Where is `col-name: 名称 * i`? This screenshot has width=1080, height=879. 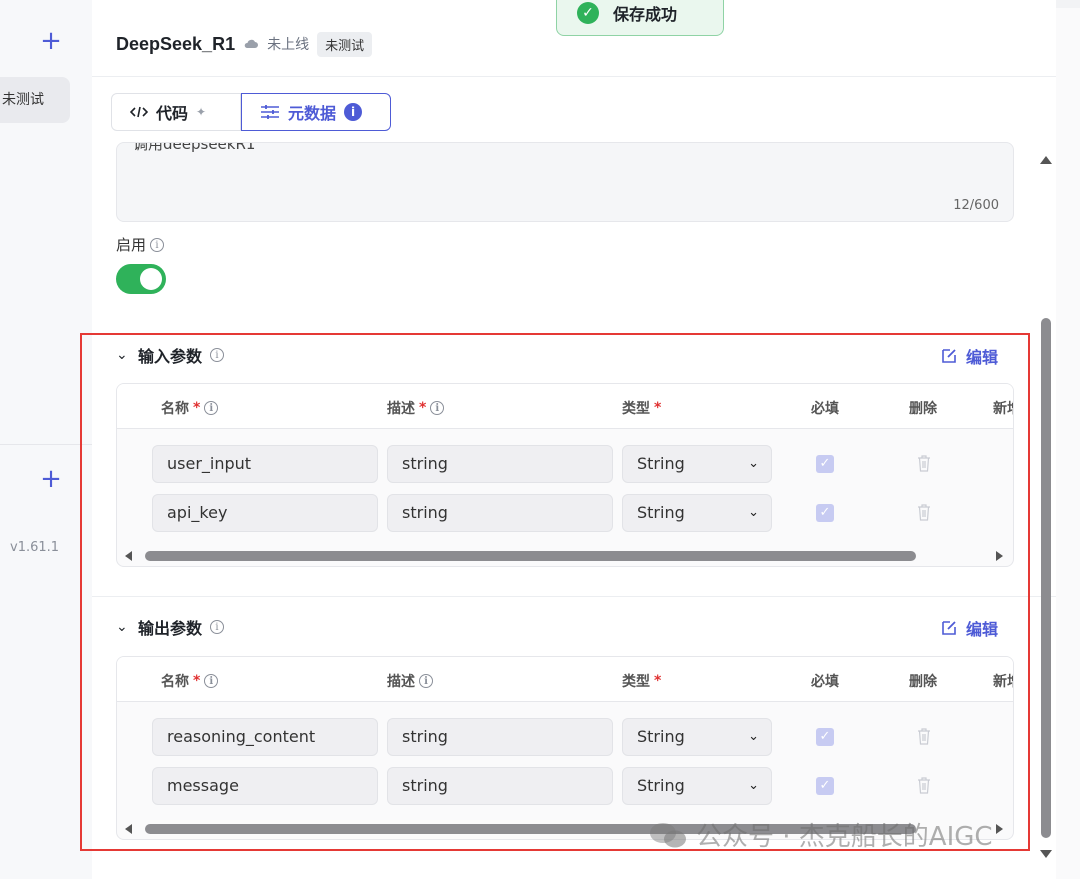 col-name: 名称 * i is located at coordinates (190, 681).